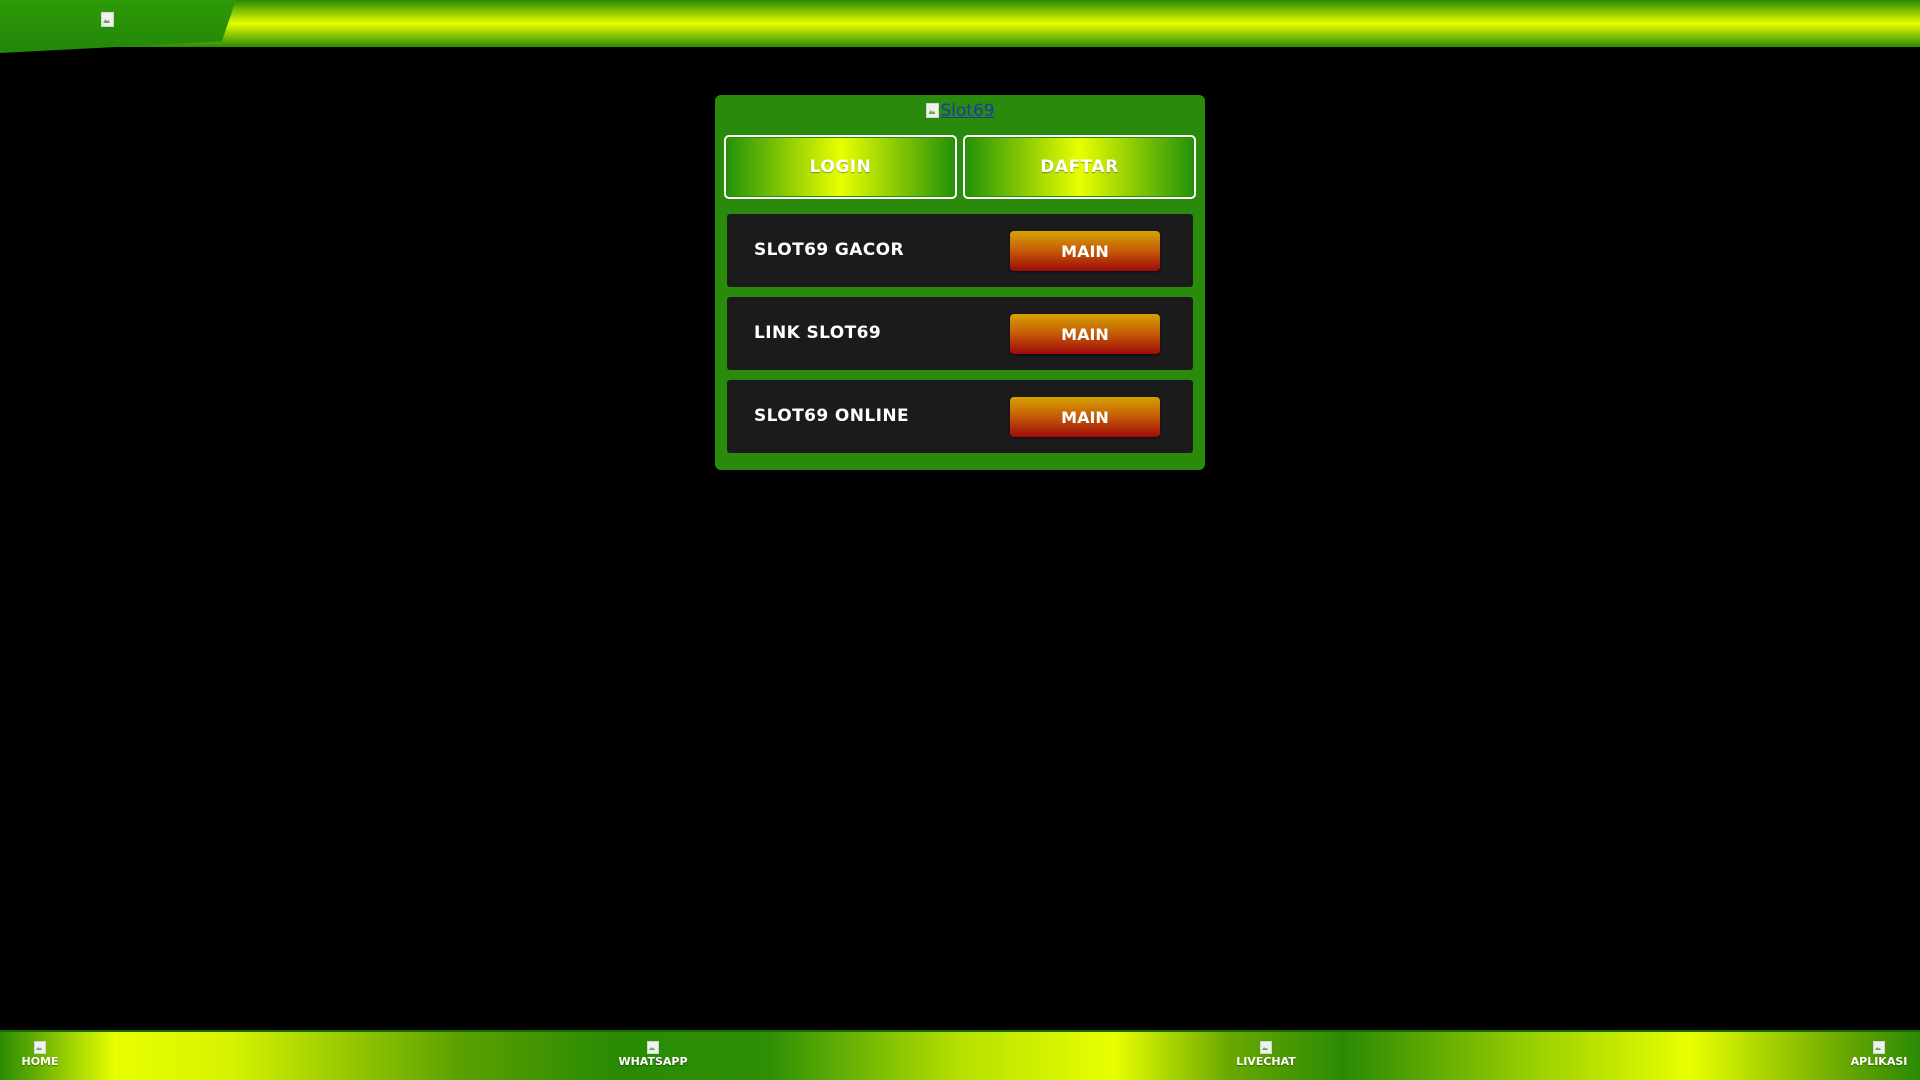  What do you see at coordinates (1266, 1047) in the screenshot?
I see `livechat-icon` at bounding box center [1266, 1047].